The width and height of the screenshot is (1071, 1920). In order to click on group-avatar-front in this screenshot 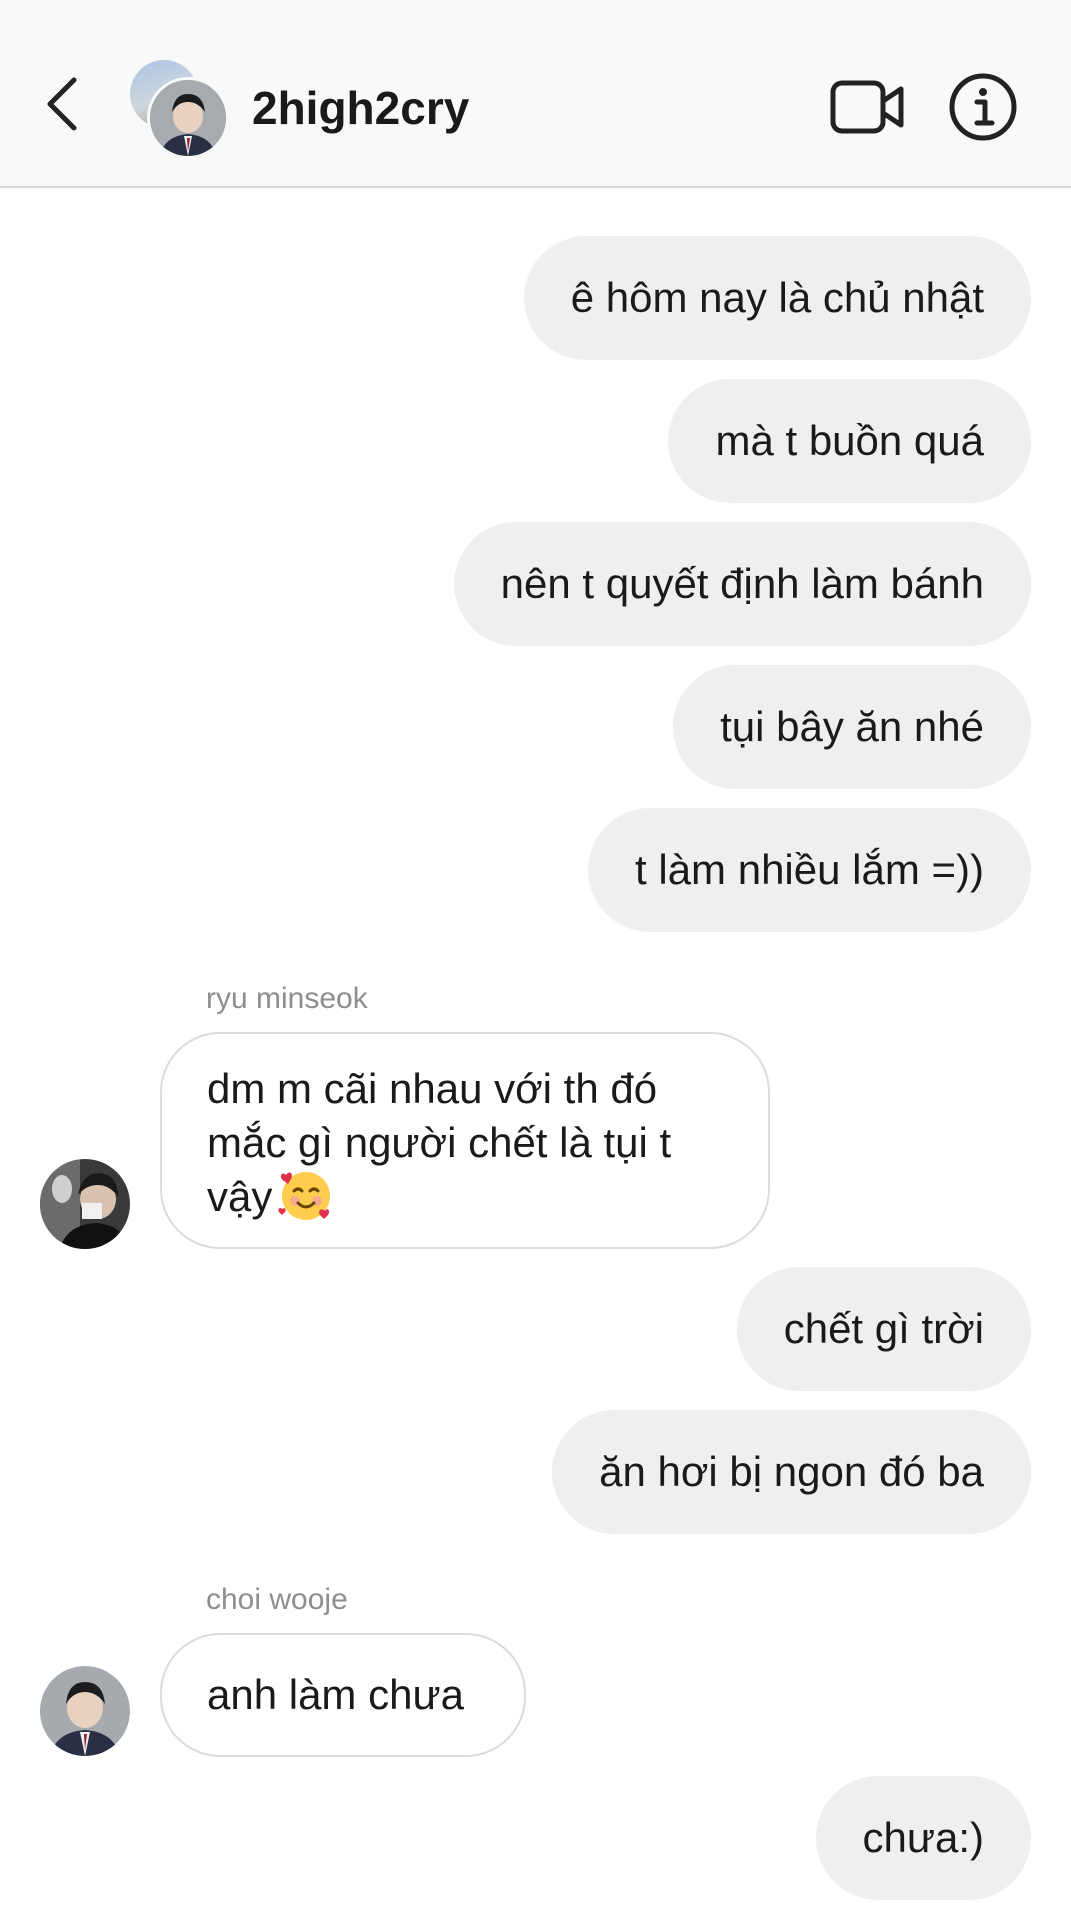, I will do `click(188, 118)`.